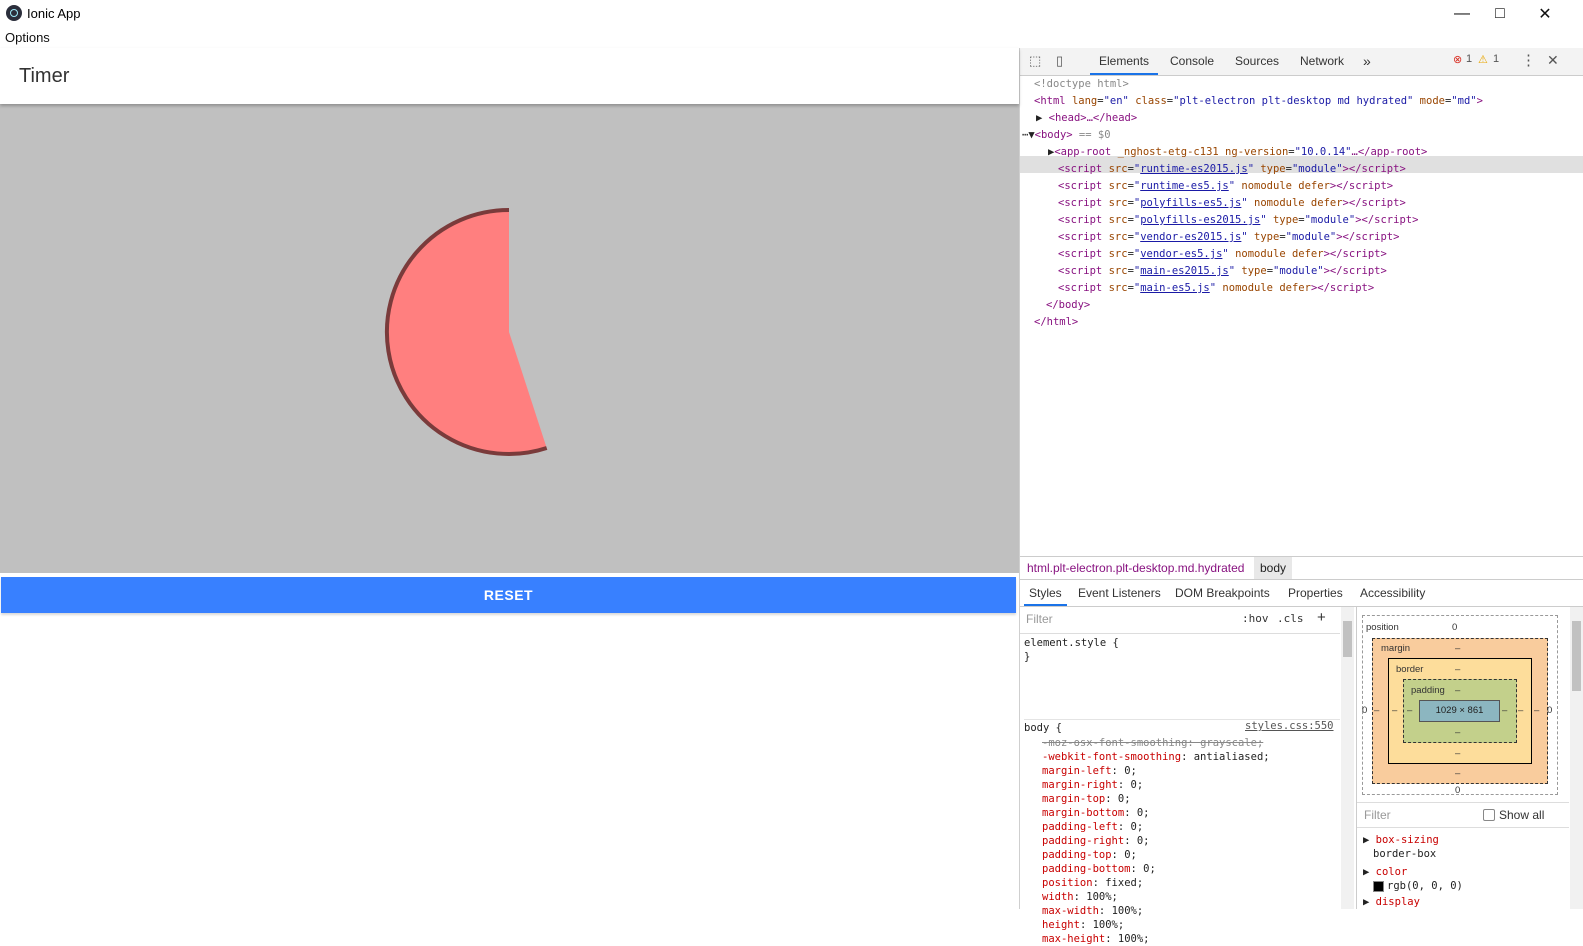 The height and width of the screenshot is (946, 1583). What do you see at coordinates (1059, 61) in the screenshot?
I see `device-toolbar-icon: ▯` at bounding box center [1059, 61].